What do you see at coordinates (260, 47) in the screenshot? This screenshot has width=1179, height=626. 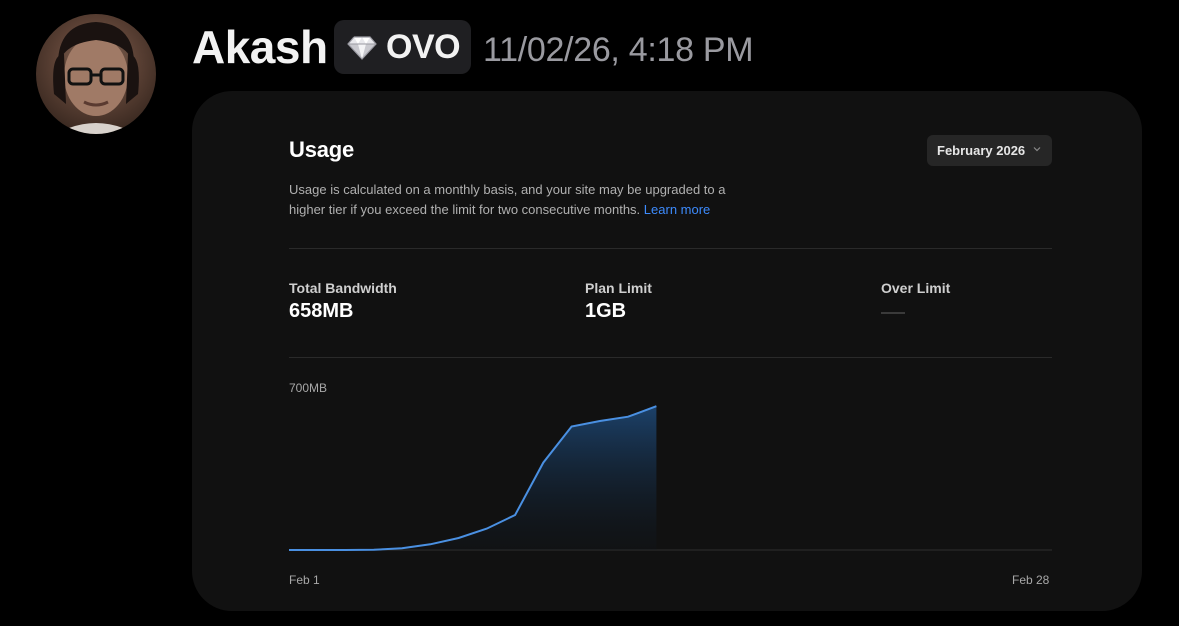 I see `author-name: Akash` at bounding box center [260, 47].